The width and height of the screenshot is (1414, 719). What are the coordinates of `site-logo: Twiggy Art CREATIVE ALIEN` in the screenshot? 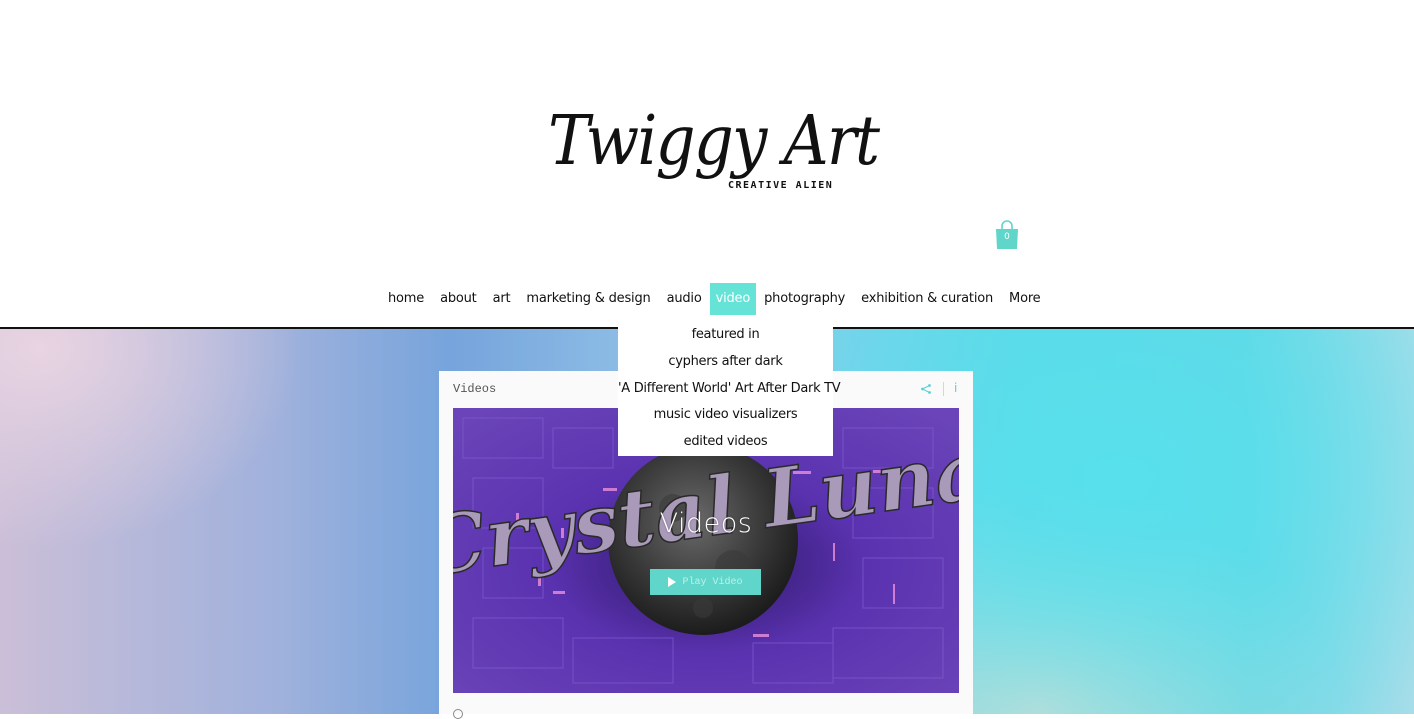 It's located at (710, 147).